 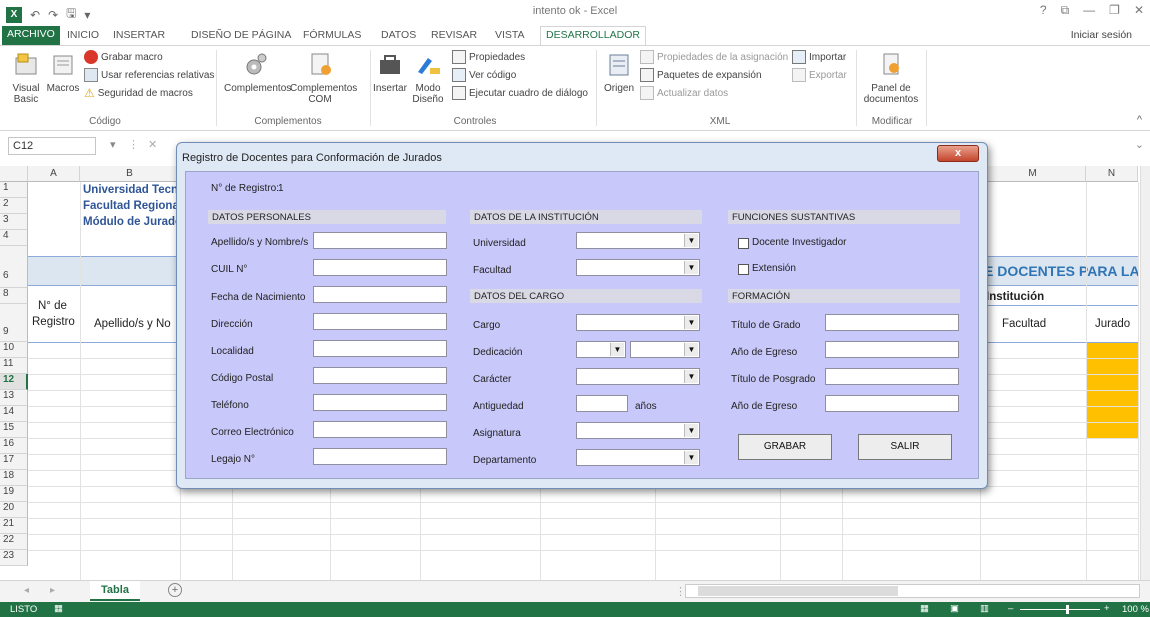 What do you see at coordinates (924, 608) in the screenshot?
I see `normal-view-icon: ▦` at bounding box center [924, 608].